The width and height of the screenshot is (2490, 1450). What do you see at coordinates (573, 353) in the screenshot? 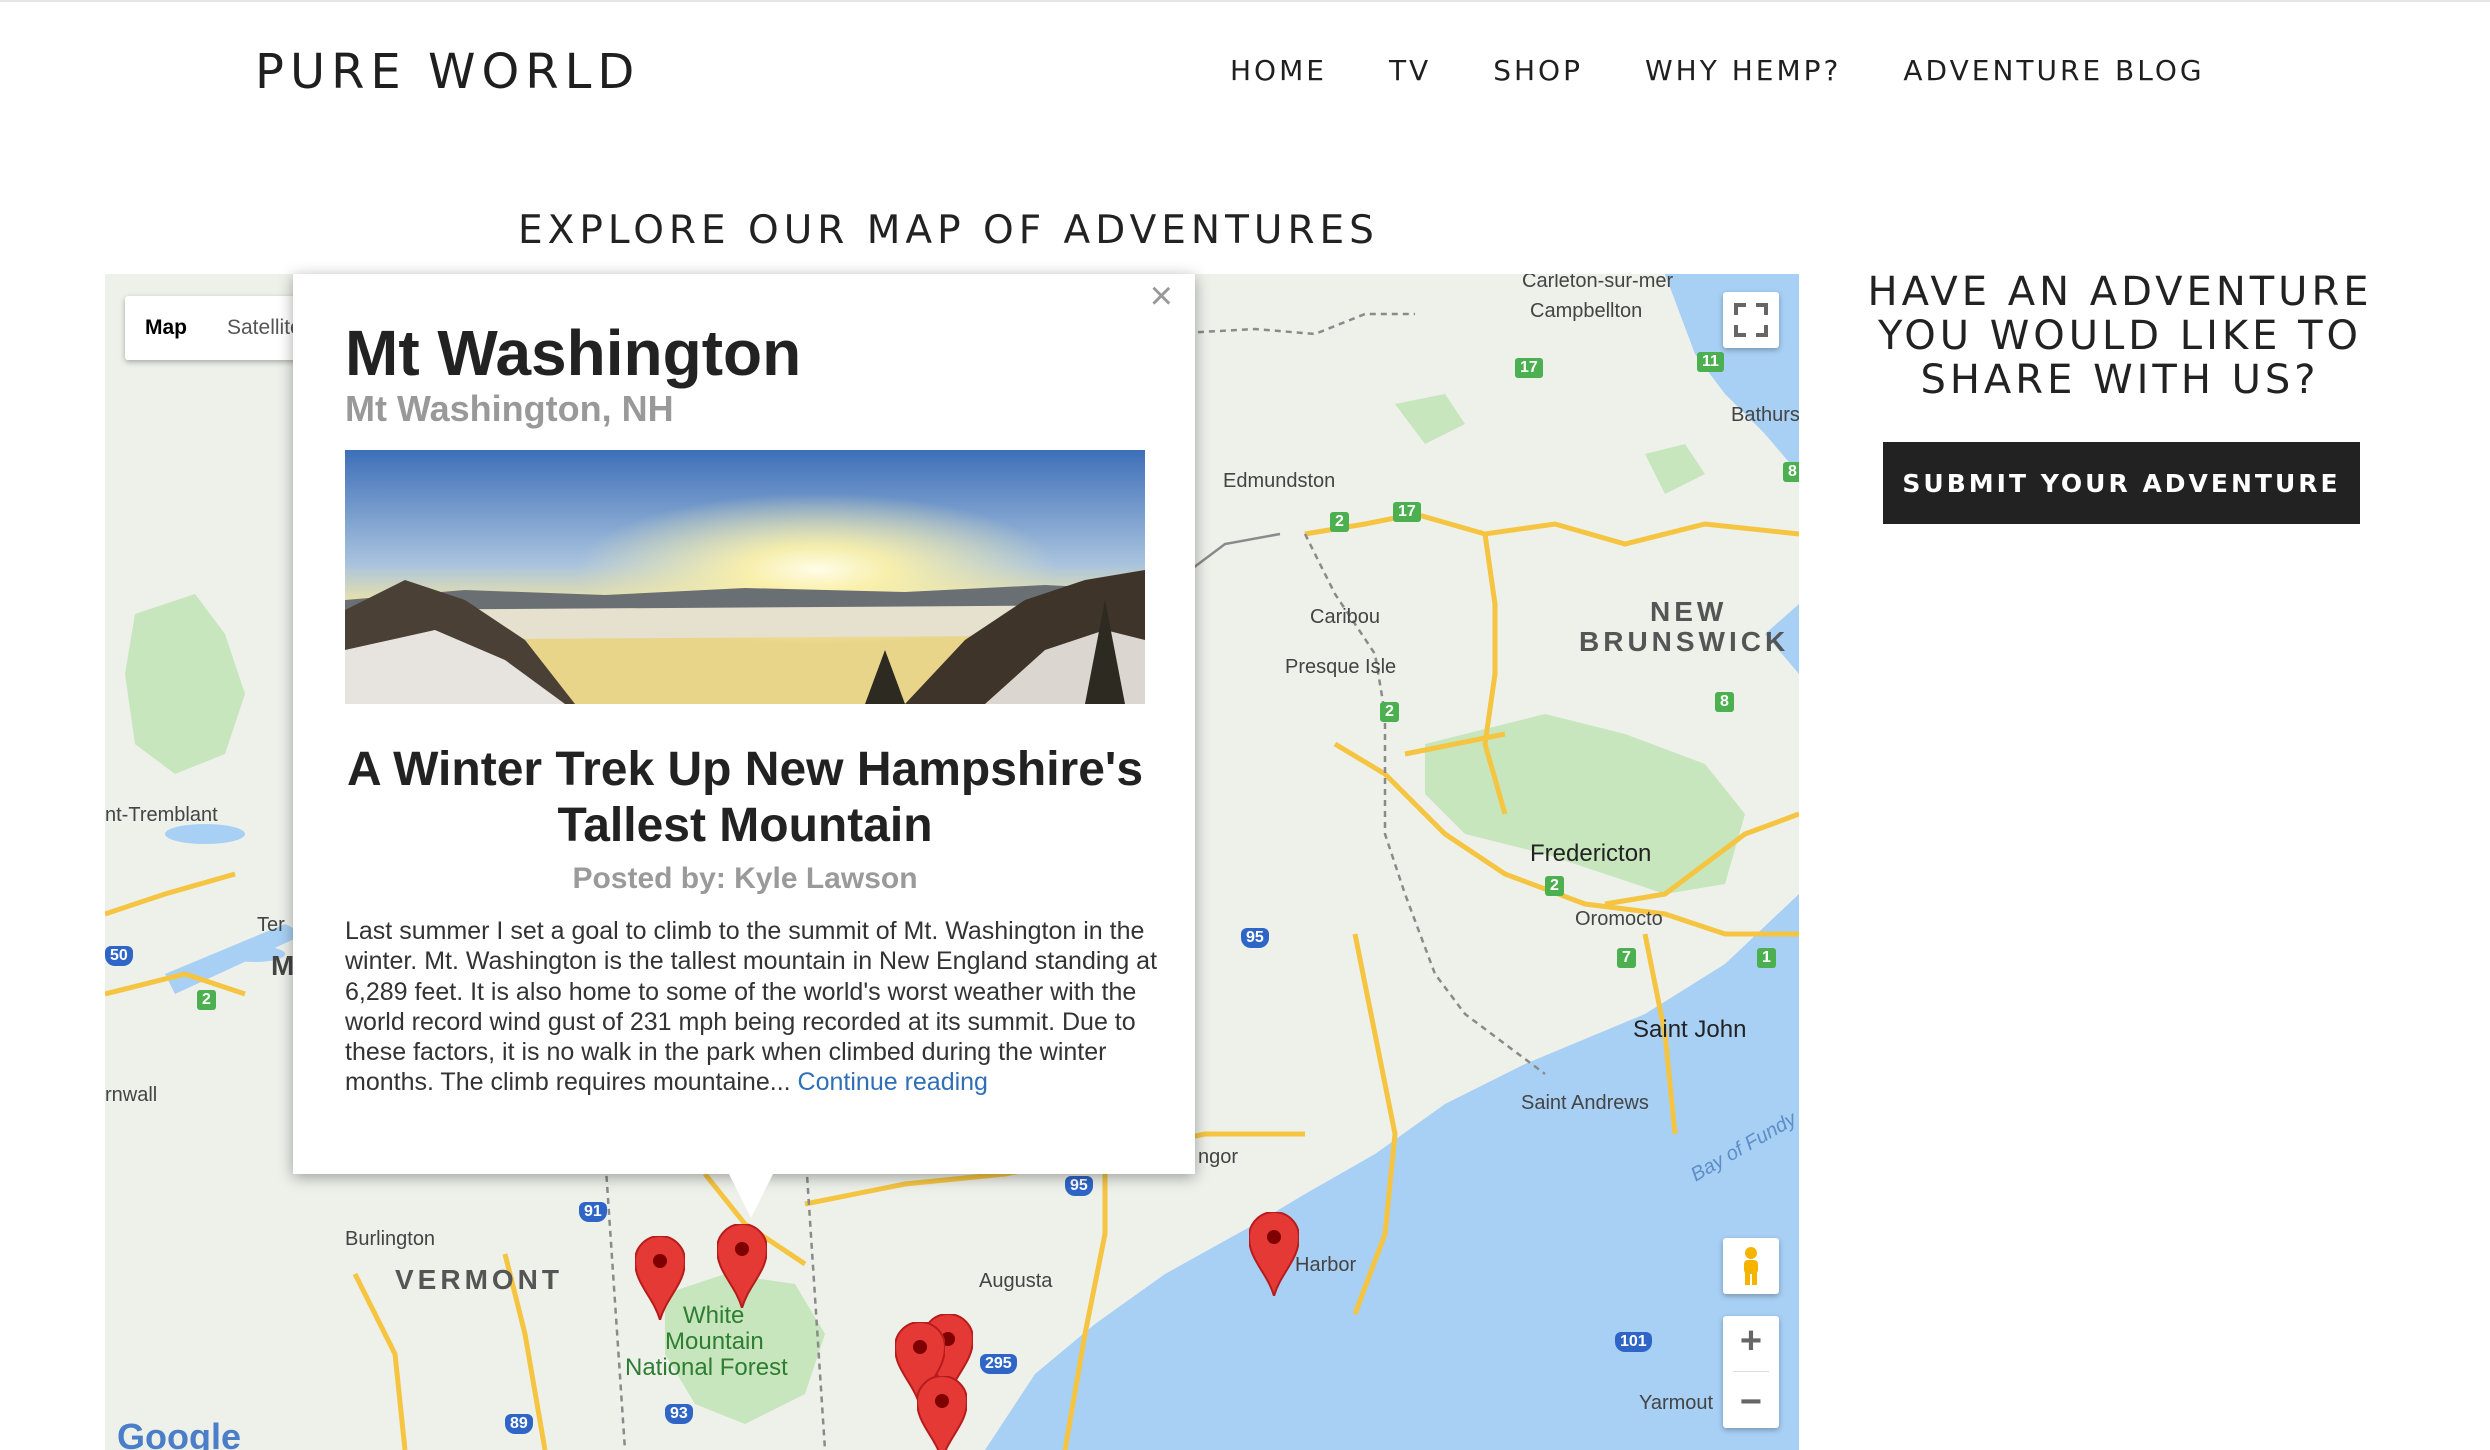
I see `place-title: Mt Washington` at bounding box center [573, 353].